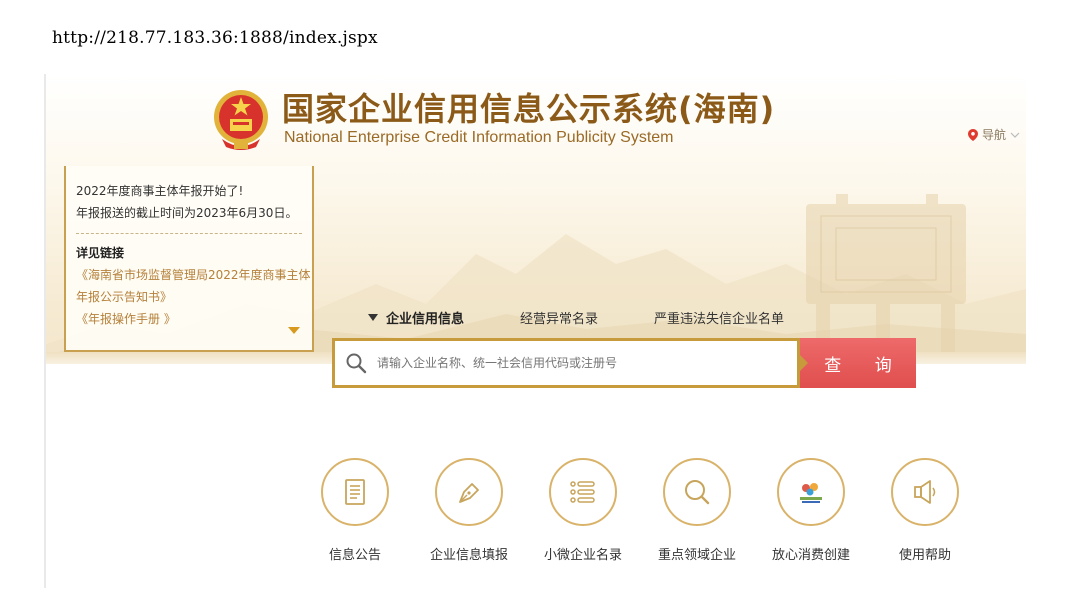 This screenshot has height=608, width=1080. What do you see at coordinates (858, 363) in the screenshot?
I see `search-button: 查 询` at bounding box center [858, 363].